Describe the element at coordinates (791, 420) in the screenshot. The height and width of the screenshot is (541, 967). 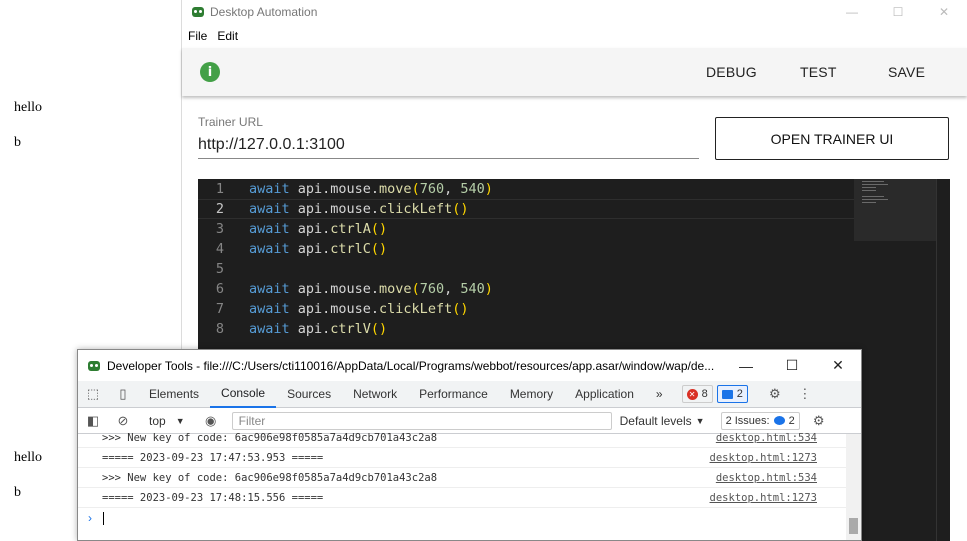
I see `issues-count: 2` at that location.